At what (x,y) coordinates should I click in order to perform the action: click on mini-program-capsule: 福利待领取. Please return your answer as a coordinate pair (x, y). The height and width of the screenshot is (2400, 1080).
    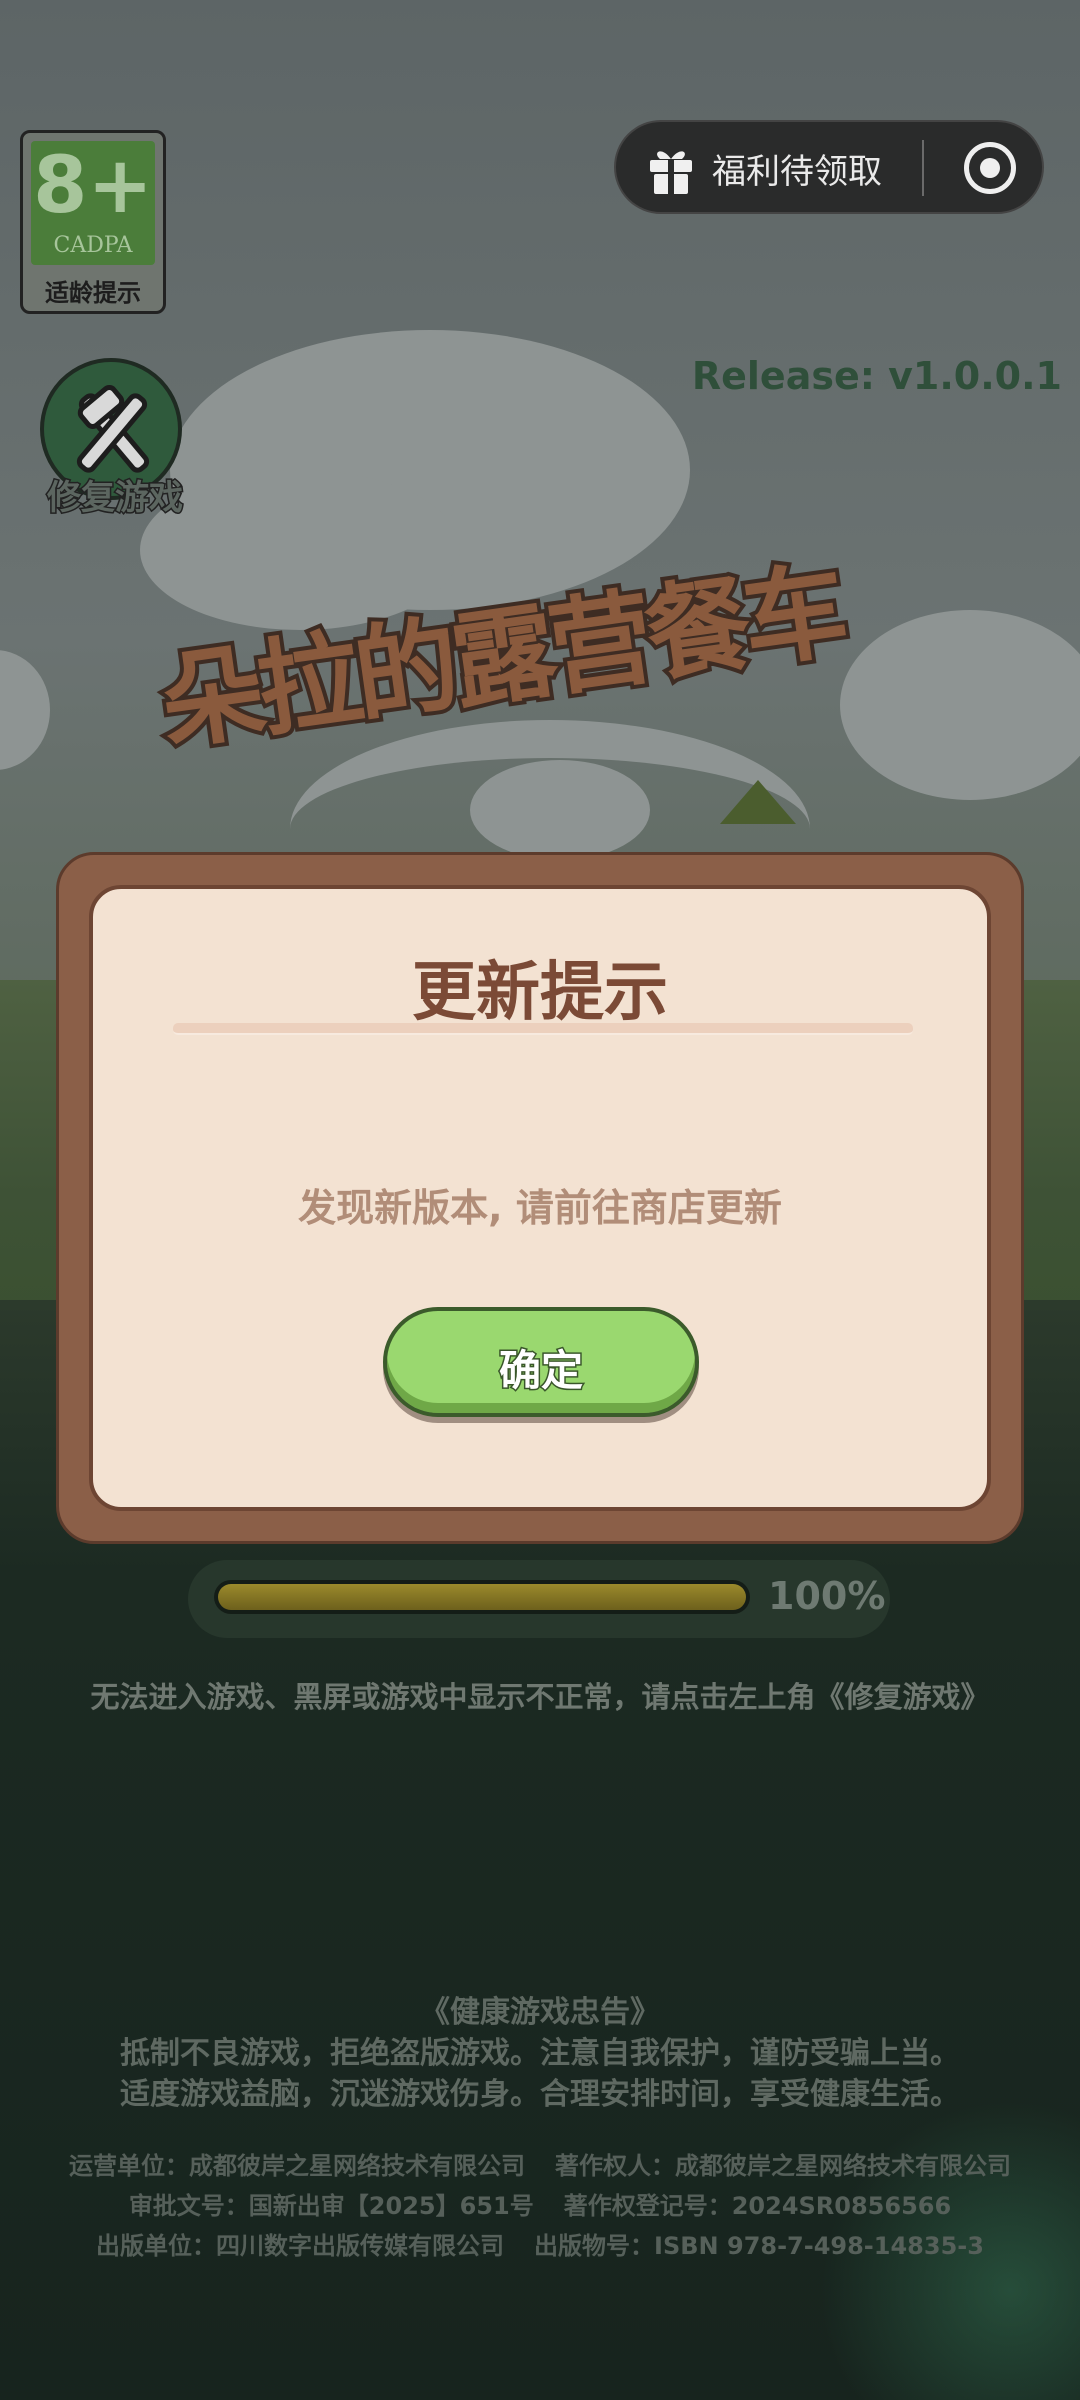
    Looking at the image, I should click on (829, 167).